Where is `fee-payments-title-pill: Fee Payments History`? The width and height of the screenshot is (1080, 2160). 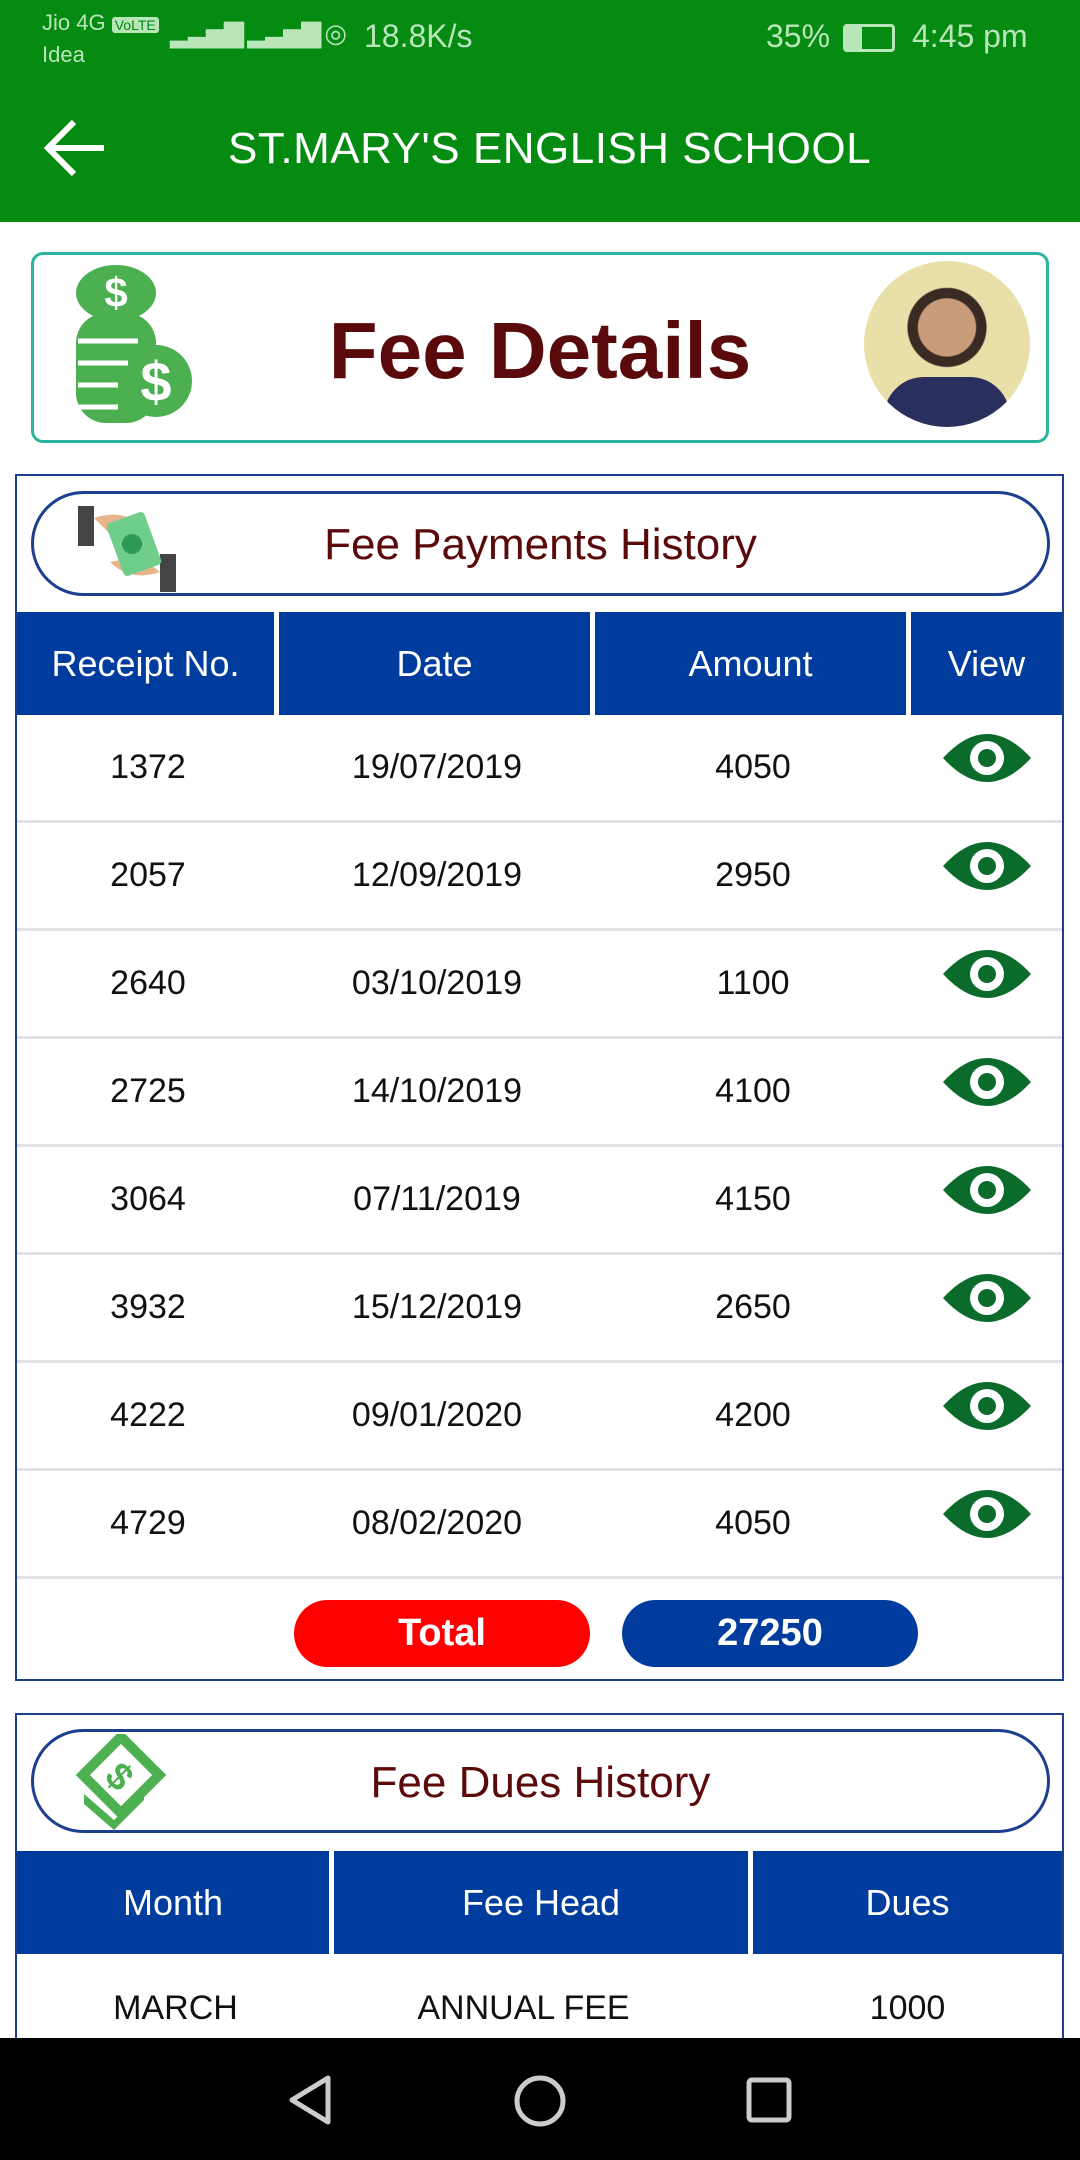 fee-payments-title-pill: Fee Payments History is located at coordinates (540, 543).